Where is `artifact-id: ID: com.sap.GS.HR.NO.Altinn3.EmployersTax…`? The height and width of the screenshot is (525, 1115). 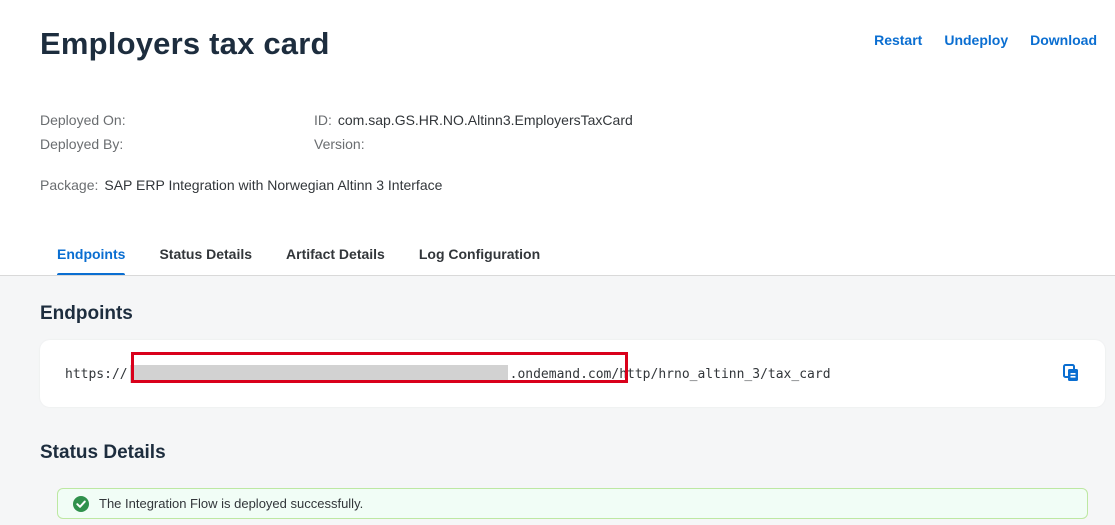
artifact-id: ID: com.sap.GS.HR.NO.Altinn3.EmployersTax… is located at coordinates (473, 120).